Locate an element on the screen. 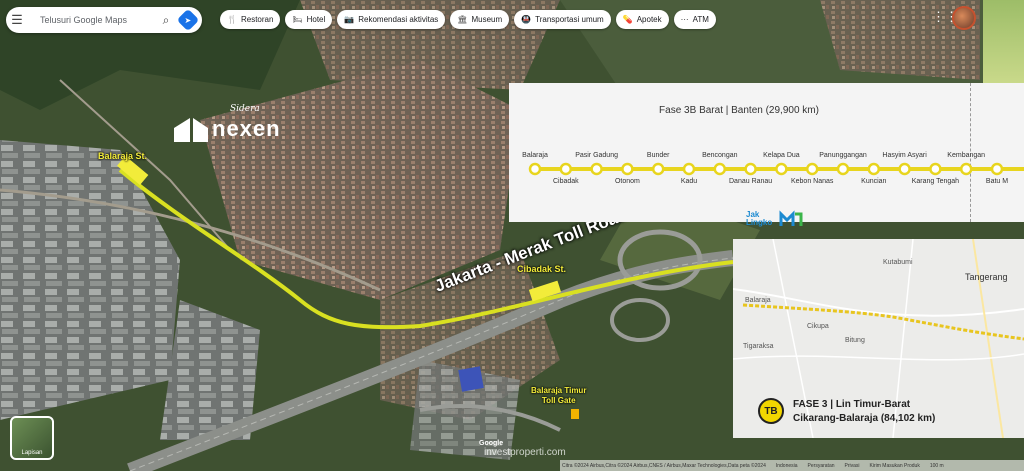 This screenshot has width=1024, height=471. chip-label: Hotel is located at coordinates (316, 19).